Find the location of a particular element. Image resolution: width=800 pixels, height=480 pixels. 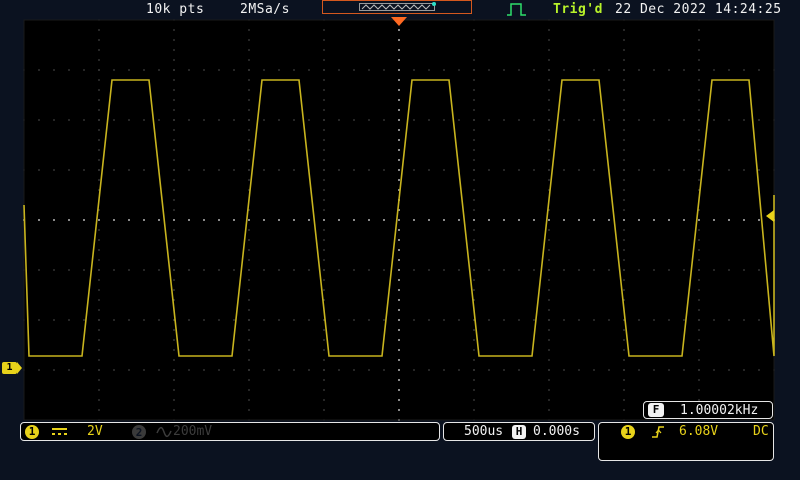

memory-wave-icon is located at coordinates (396, 7).